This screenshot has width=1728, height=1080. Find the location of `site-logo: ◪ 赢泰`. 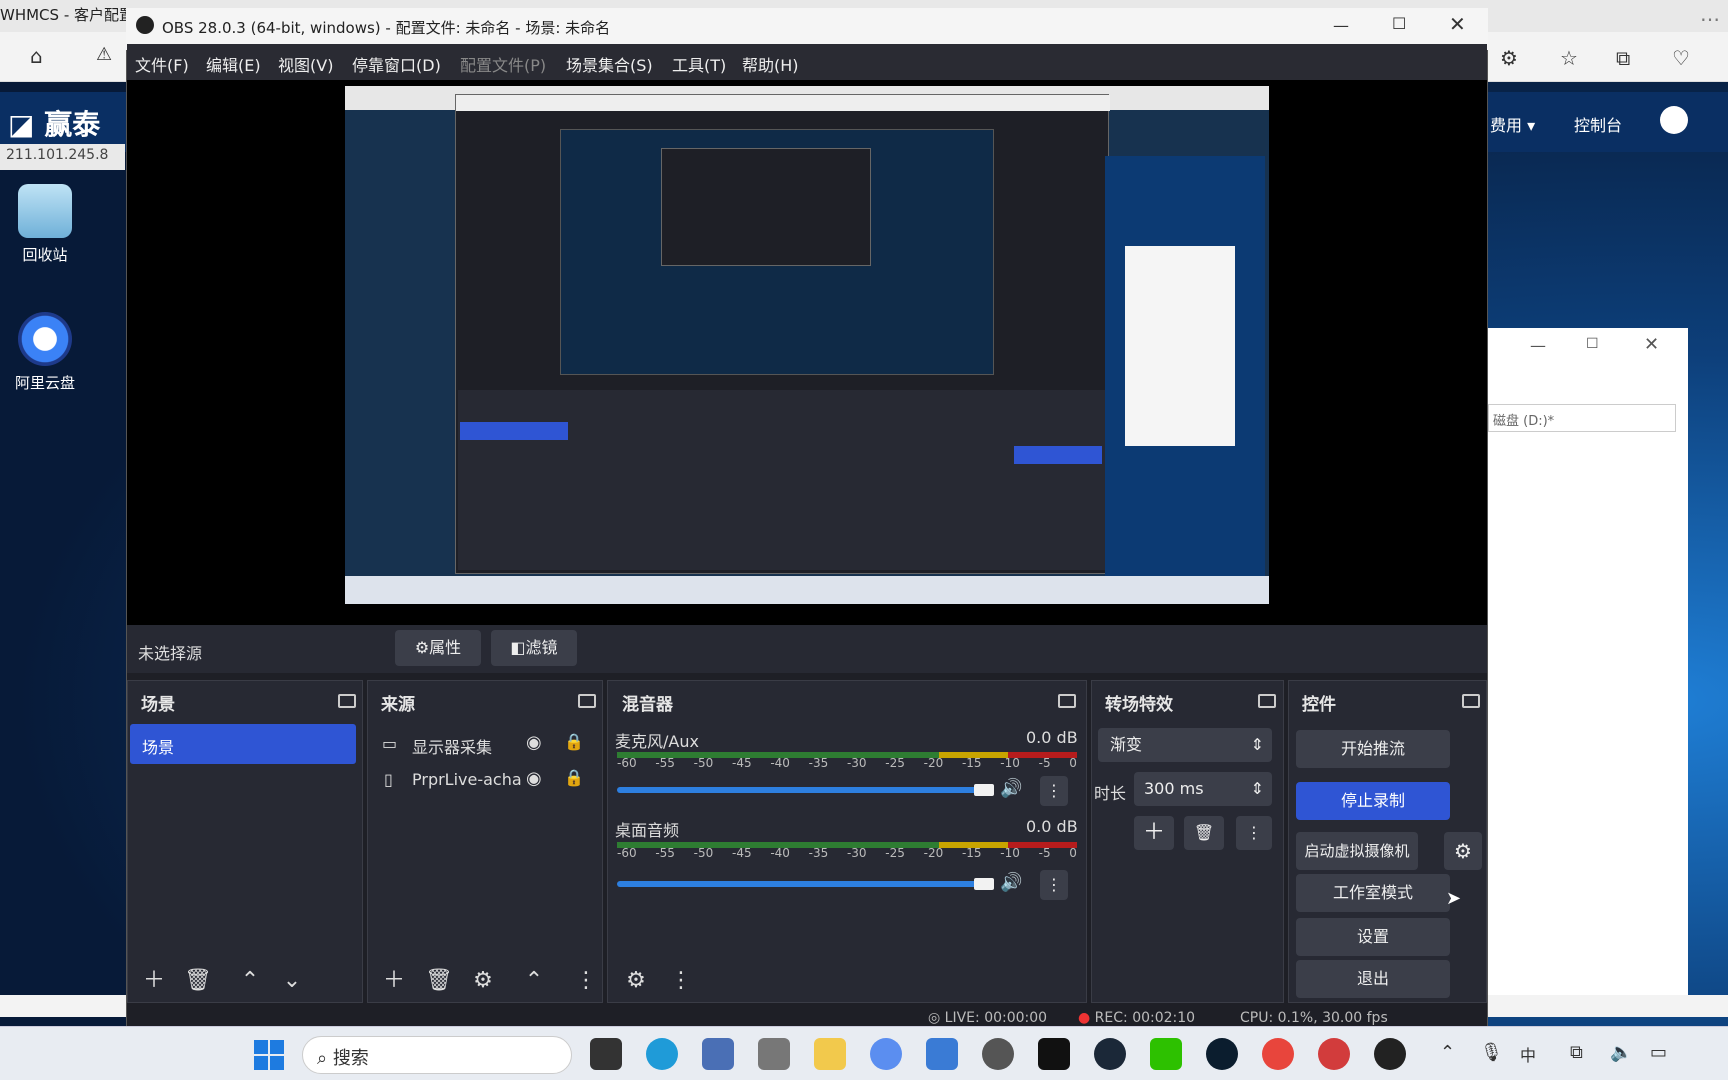

site-logo: ◪ 赢泰 is located at coordinates (54, 123).